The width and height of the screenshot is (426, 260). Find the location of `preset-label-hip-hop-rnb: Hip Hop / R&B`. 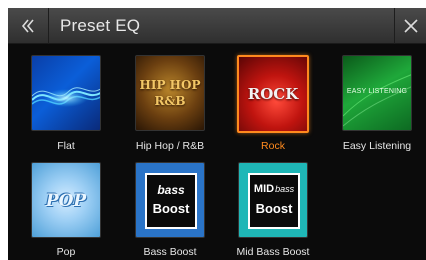

preset-label-hip-hop-rnb: Hip Hop / R&B is located at coordinates (170, 146).